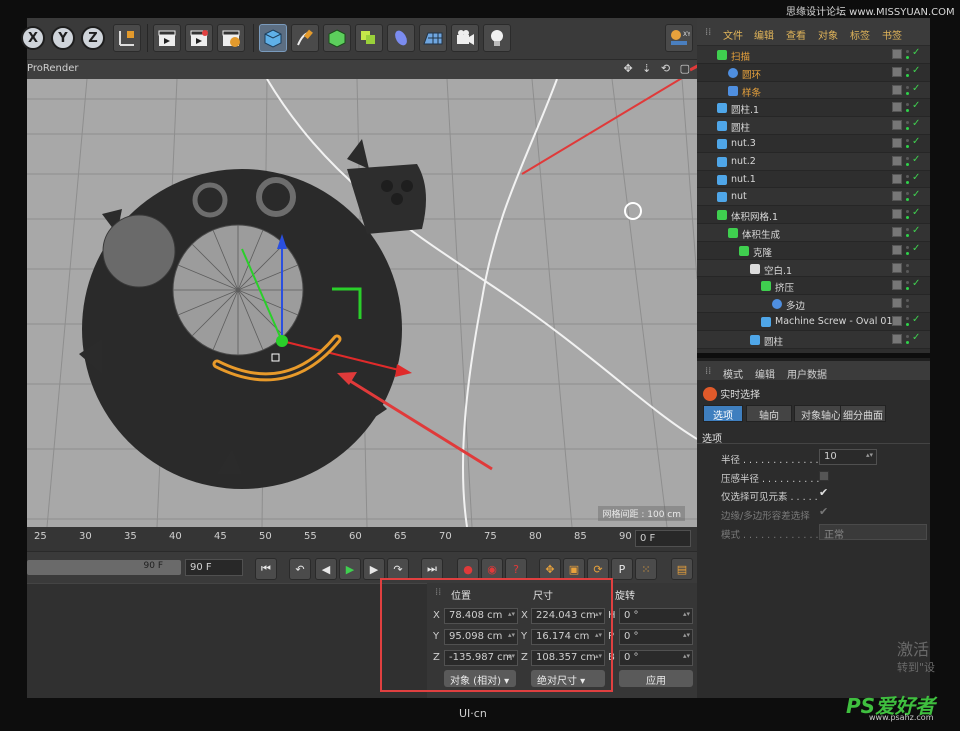  I want to click on position-x-field: 78.408 cm ▴▾, so click(481, 616).